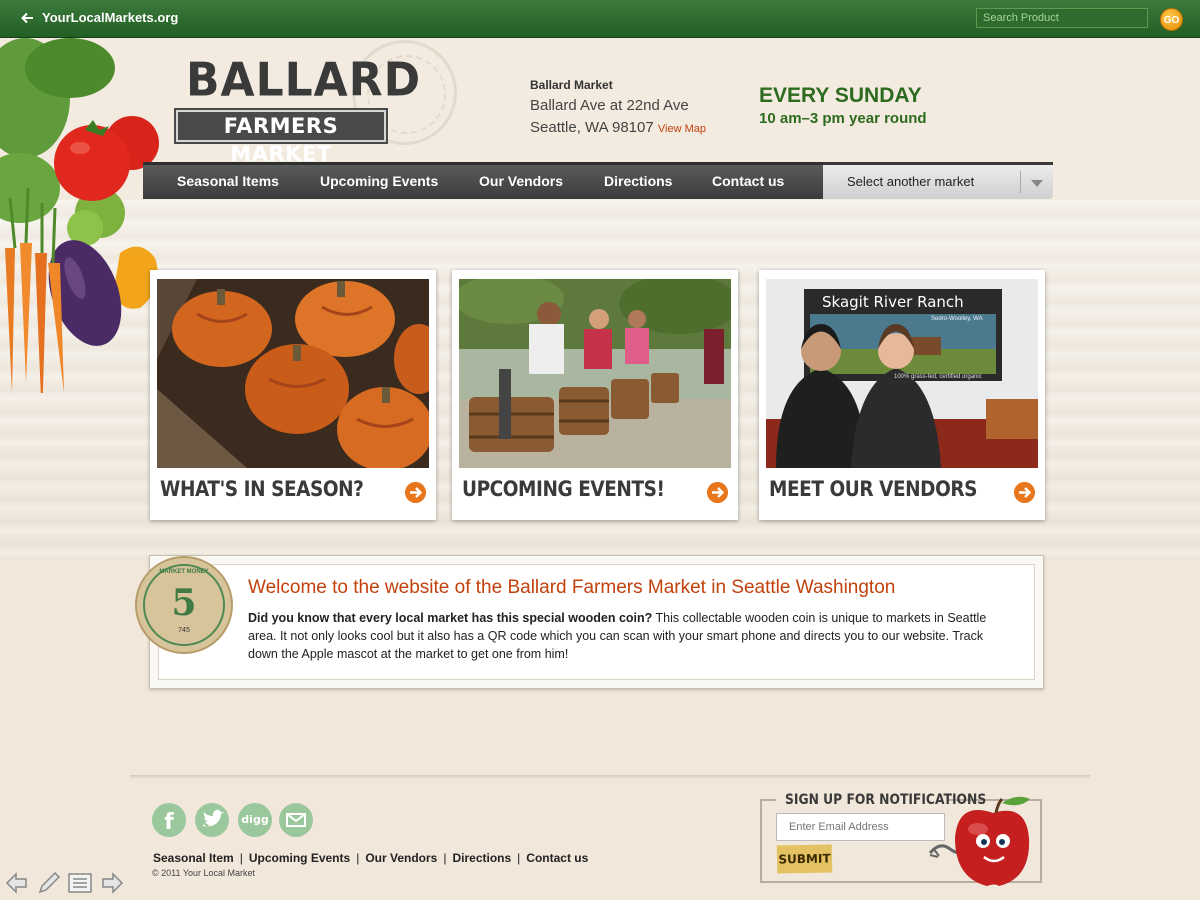 This screenshot has width=1200, height=900. Describe the element at coordinates (840, 95) in the screenshot. I see `schedule-day: EVERY SUNDAY` at that location.